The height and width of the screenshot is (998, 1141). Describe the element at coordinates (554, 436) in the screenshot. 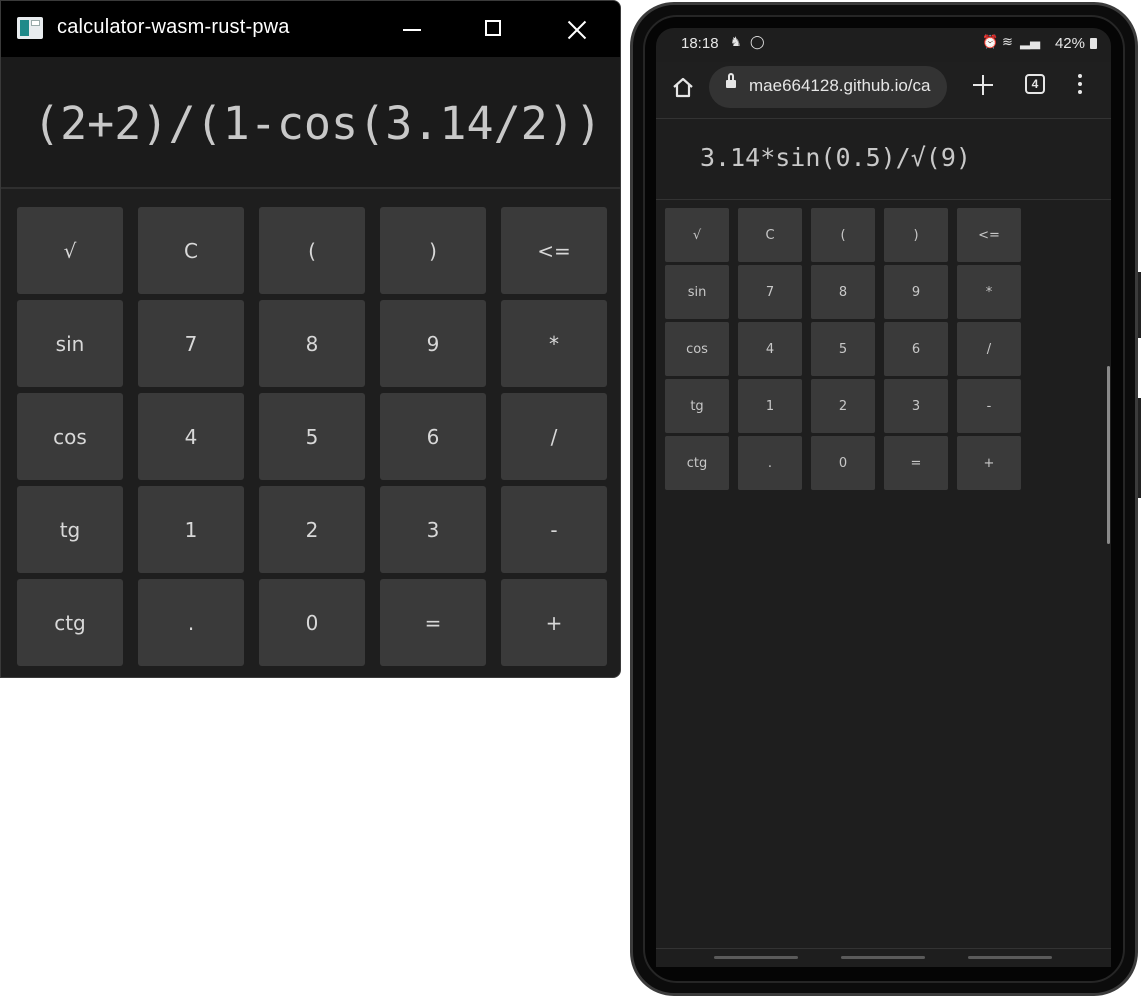

I see `key-divide: /` at that location.